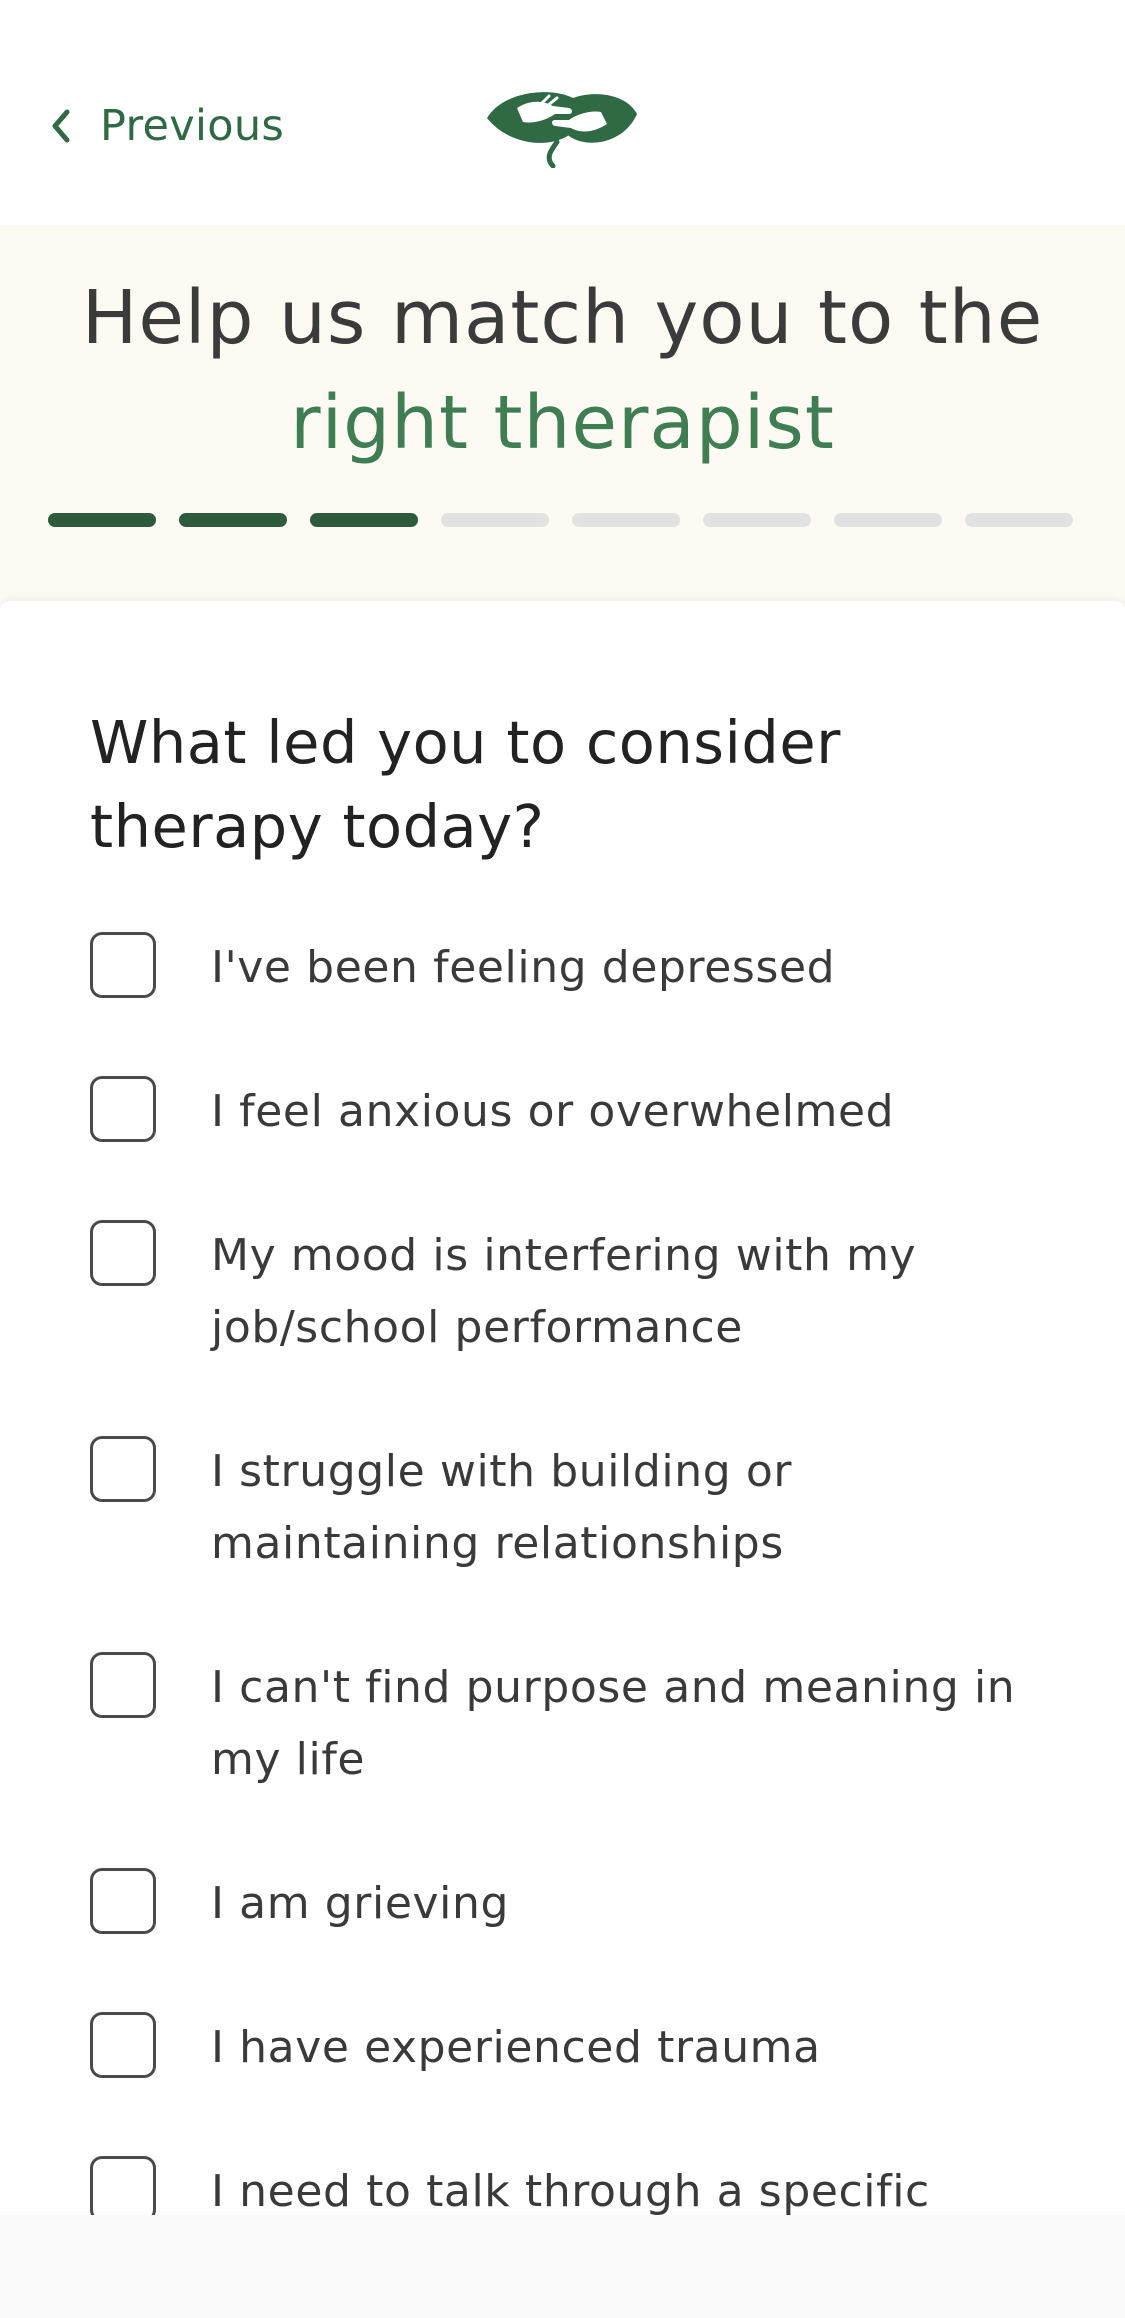 The image size is (1125, 2318). I want to click on option-label: I feel anxious or overwhelmed, so click(553, 1111).